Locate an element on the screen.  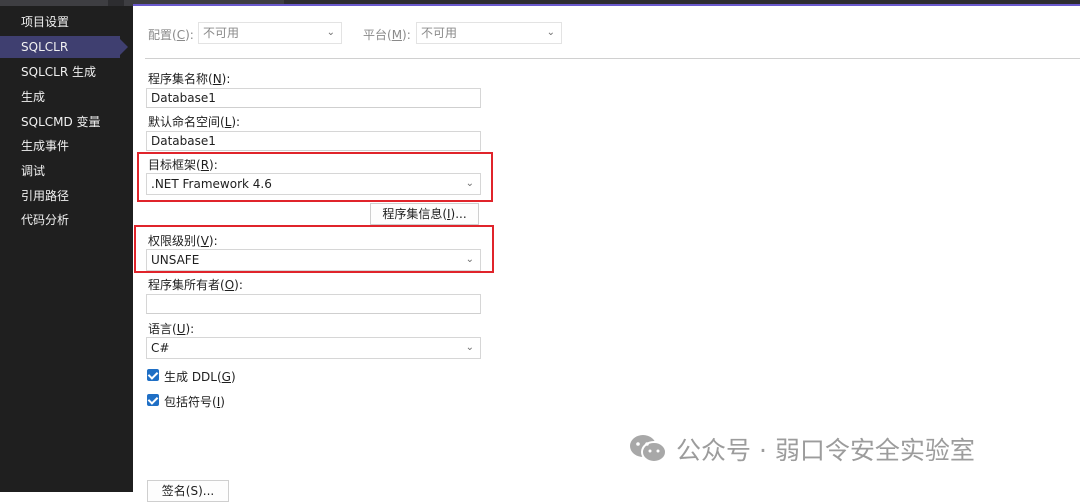
include-symbols-label: 包括符号(I) is located at coordinates (194, 402).